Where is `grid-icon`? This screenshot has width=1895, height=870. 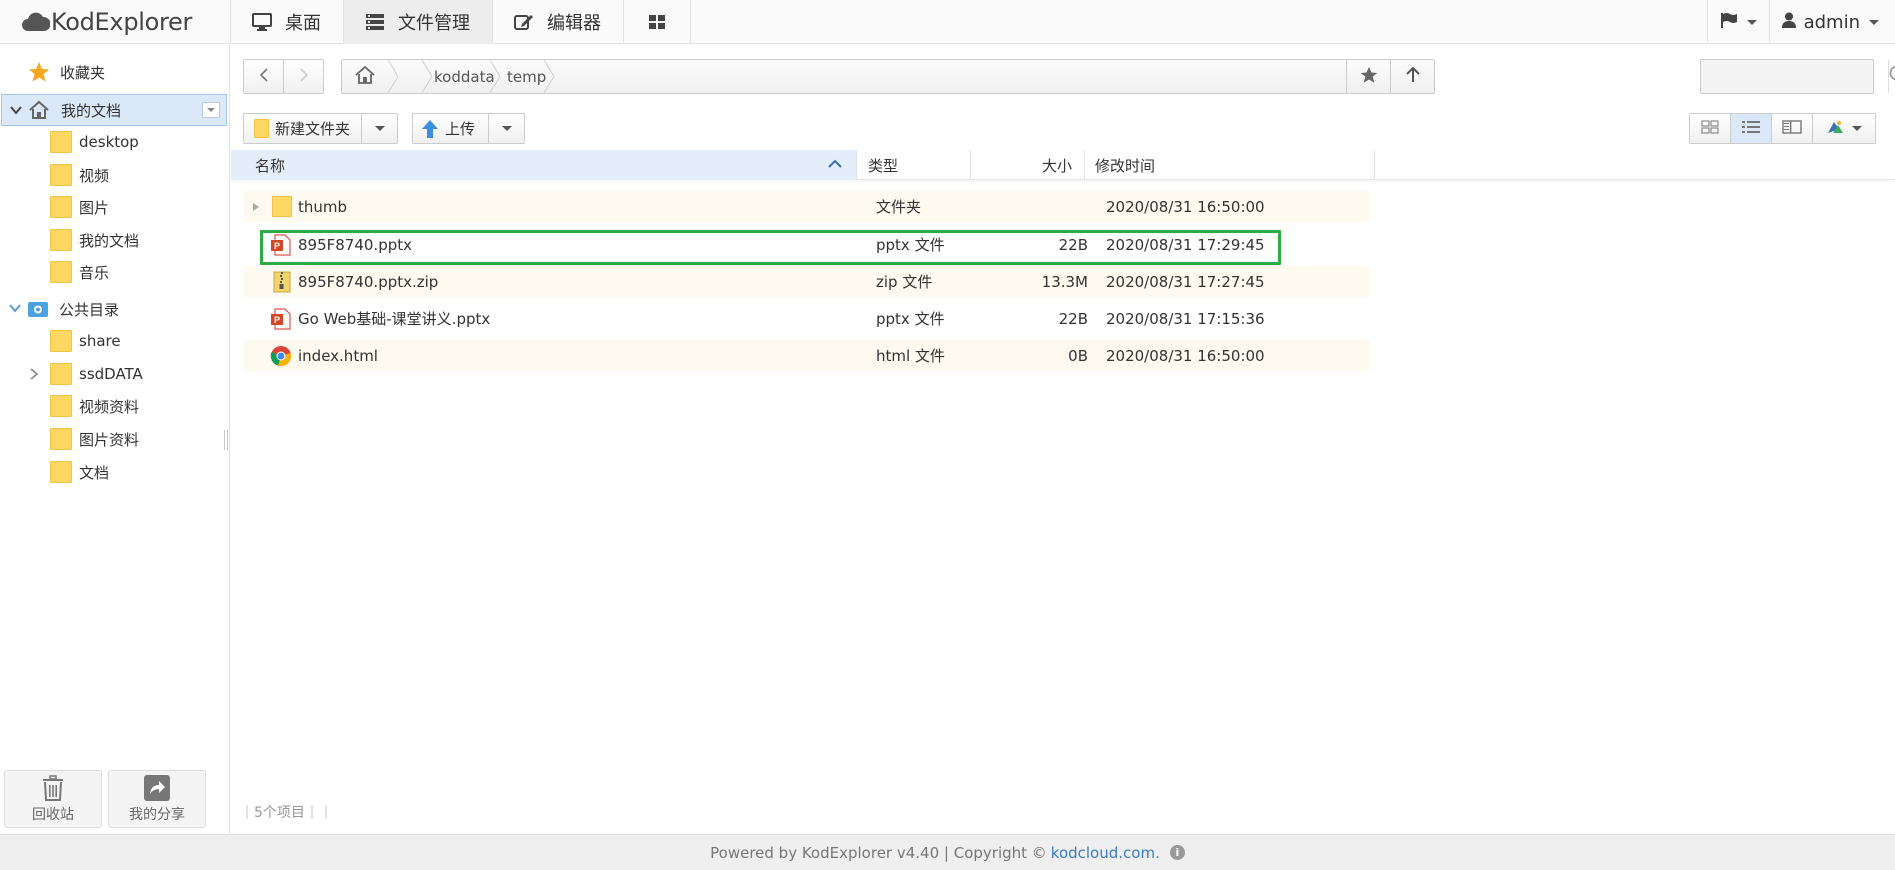
grid-icon is located at coordinates (657, 22).